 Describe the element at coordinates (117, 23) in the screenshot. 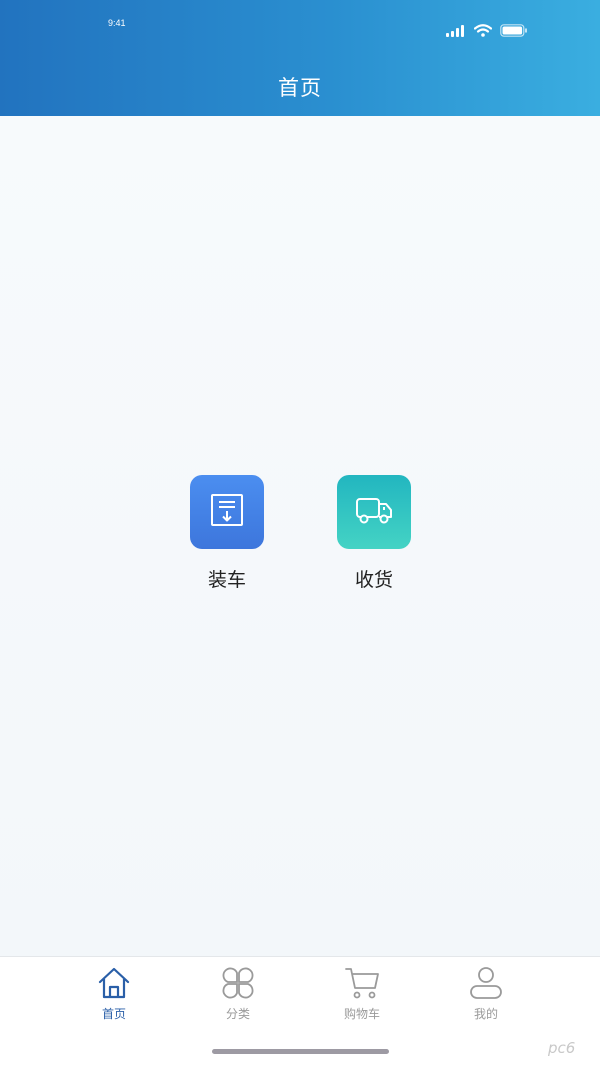

I see `status-time: 9:41` at that location.